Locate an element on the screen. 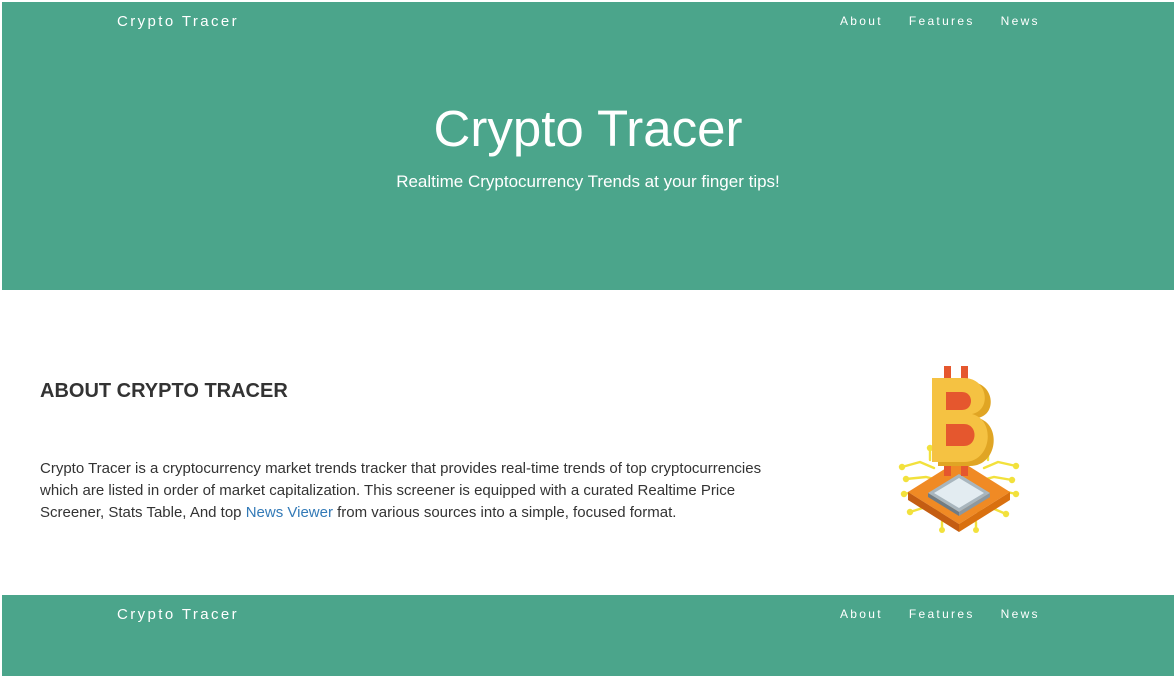  footer: Crypto Tracer About Features News is located at coordinates (588, 635).